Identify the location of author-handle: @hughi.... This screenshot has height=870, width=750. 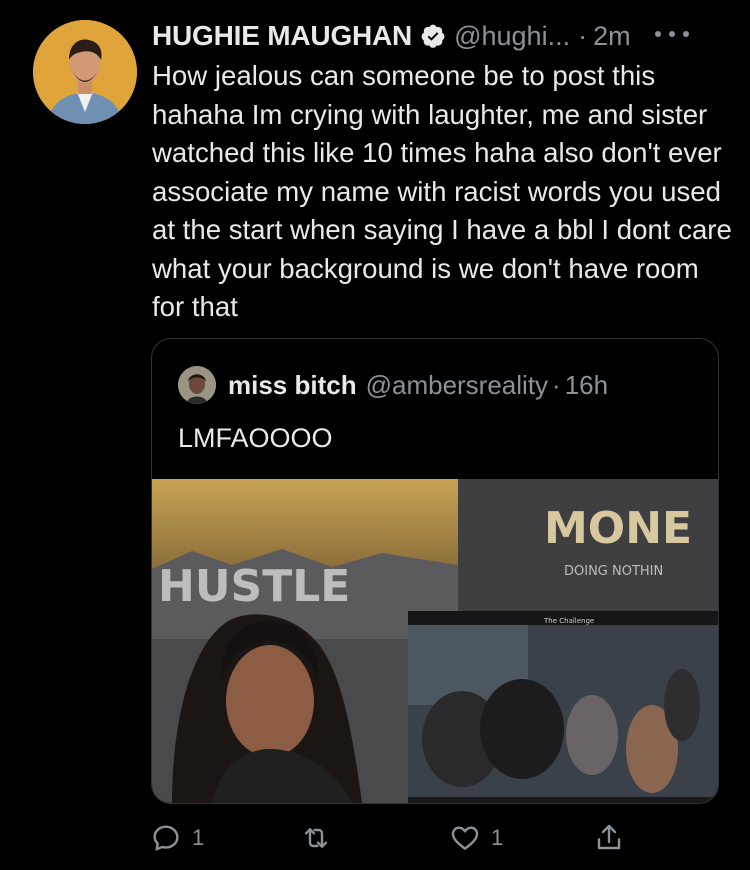
(512, 36).